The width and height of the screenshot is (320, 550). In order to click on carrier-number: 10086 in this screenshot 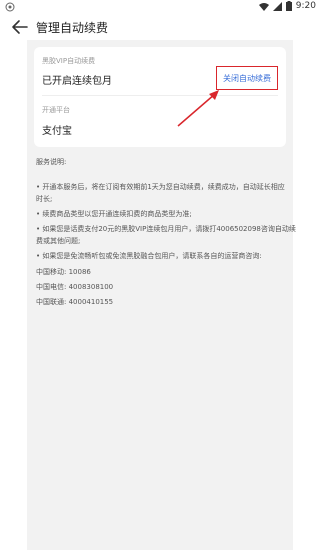, I will do `click(79, 272)`.